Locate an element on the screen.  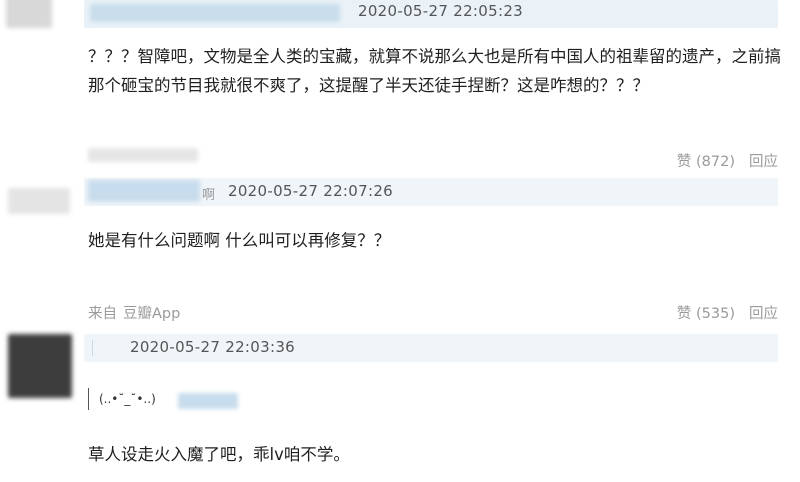
comment-actions: 赞 (872) 回应 is located at coordinates (727, 160).